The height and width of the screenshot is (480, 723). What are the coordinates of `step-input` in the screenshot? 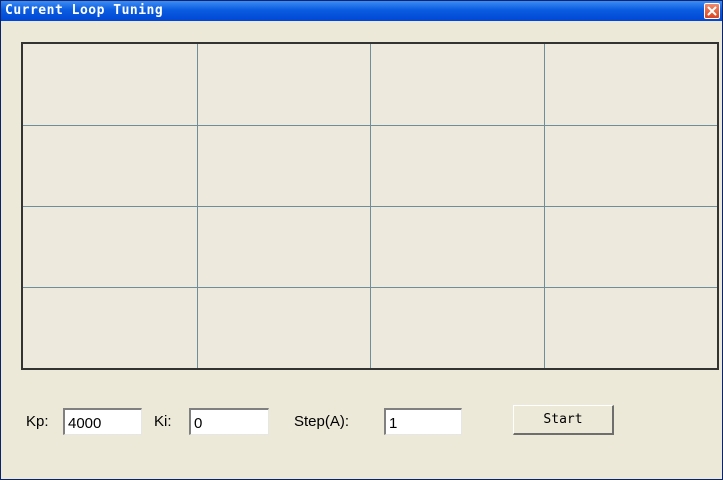 It's located at (423, 421).